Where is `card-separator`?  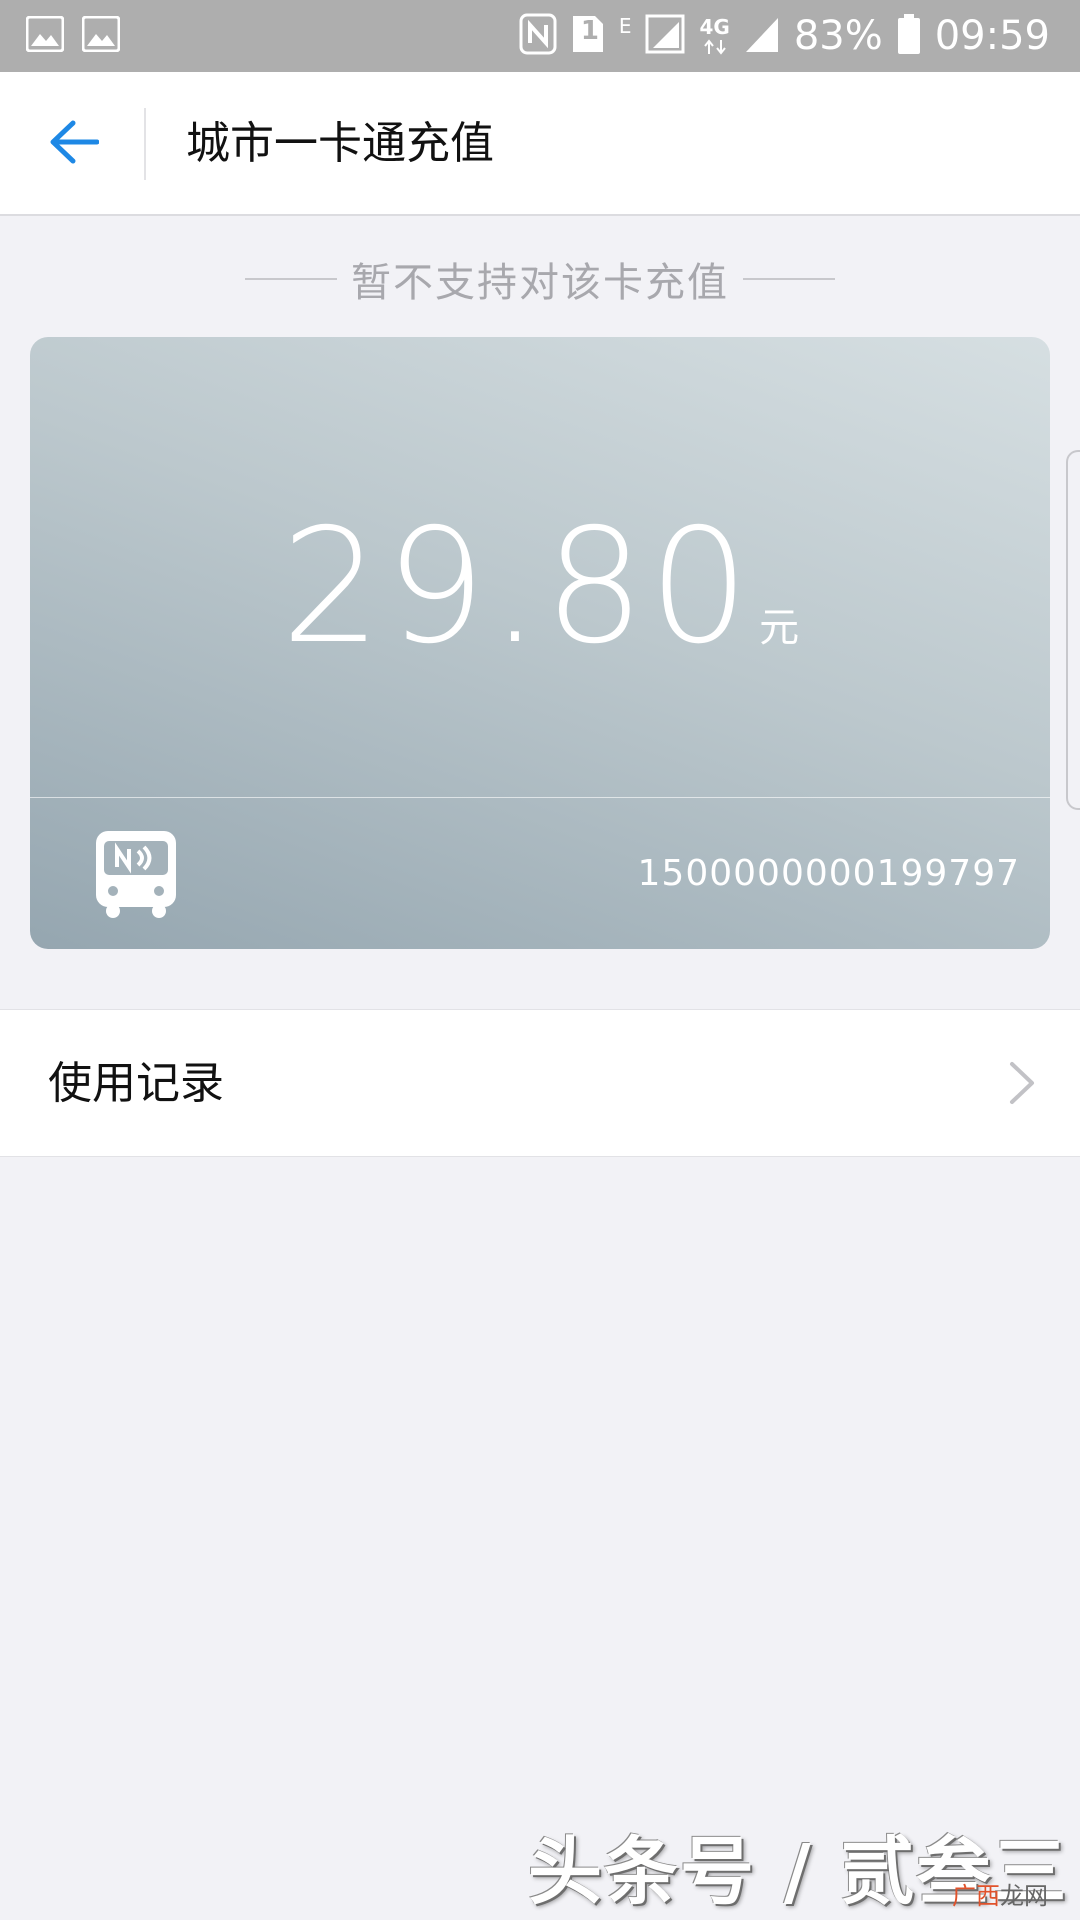 card-separator is located at coordinates (540, 797).